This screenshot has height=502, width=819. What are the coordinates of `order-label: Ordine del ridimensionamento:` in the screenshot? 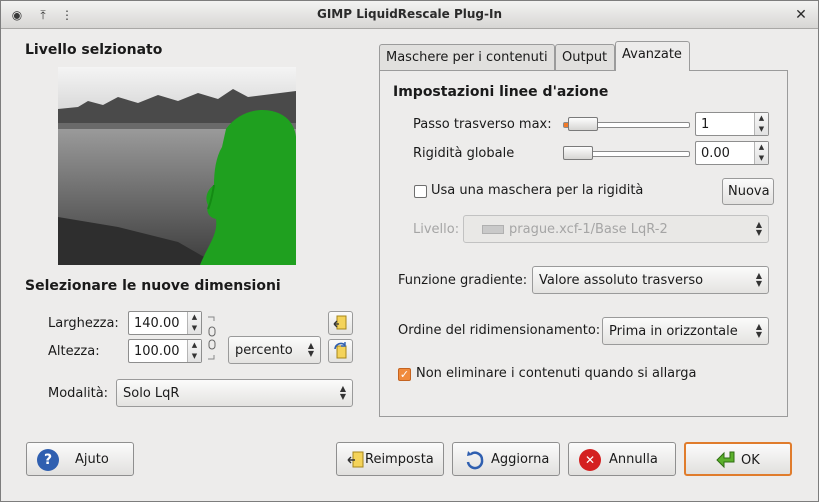 It's located at (499, 330).